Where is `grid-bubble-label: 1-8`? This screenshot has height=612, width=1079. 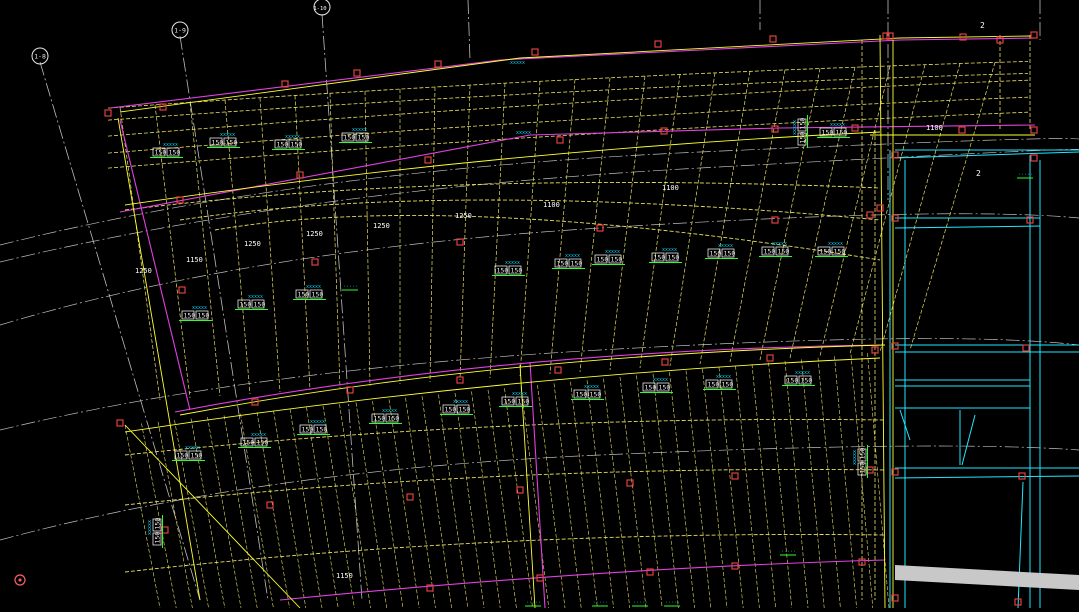 grid-bubble-label: 1-8 is located at coordinates (40, 57).